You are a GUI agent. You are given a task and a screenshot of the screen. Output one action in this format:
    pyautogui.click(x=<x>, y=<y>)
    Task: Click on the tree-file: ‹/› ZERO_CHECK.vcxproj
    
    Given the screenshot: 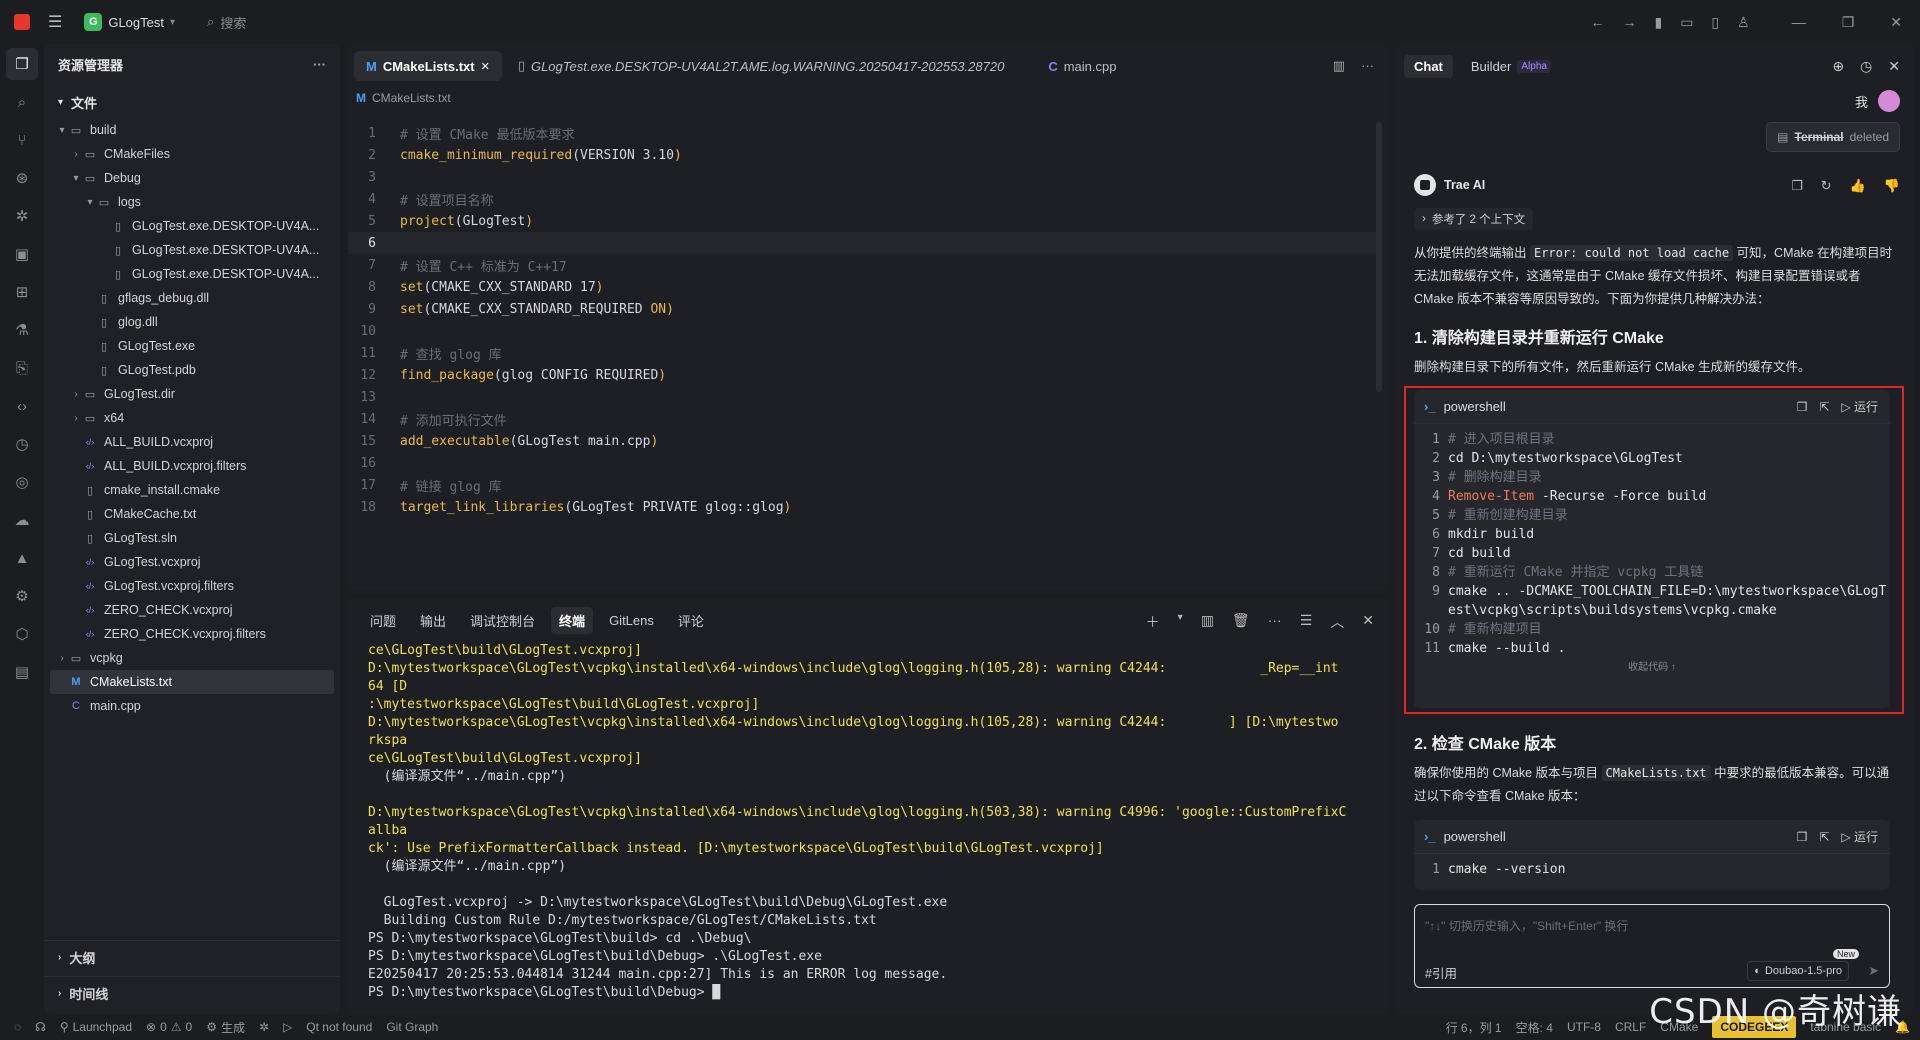 What is the action you would take?
    pyautogui.click(x=192, y=610)
    